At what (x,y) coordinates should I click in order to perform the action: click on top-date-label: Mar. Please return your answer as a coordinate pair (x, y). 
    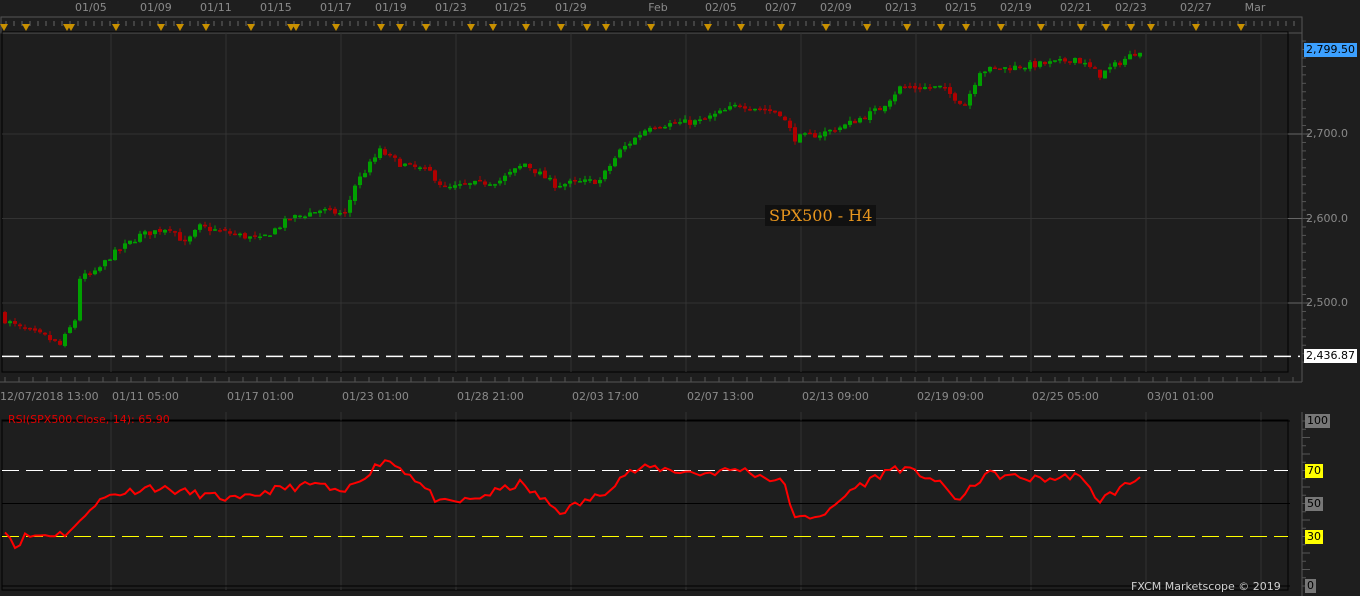
    Looking at the image, I should click on (1255, 7).